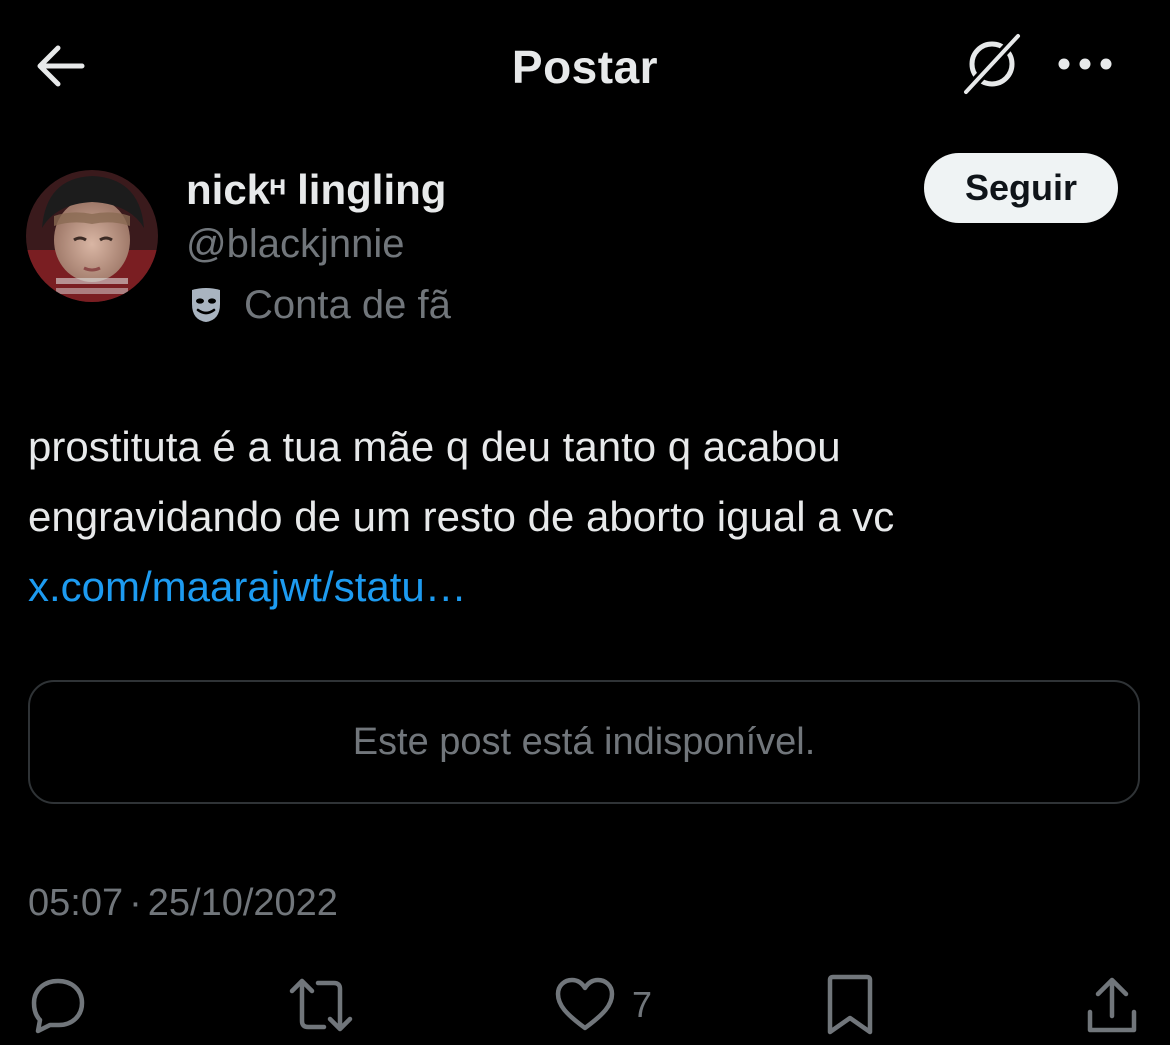  I want to click on like-button: 7, so click(603, 1005).